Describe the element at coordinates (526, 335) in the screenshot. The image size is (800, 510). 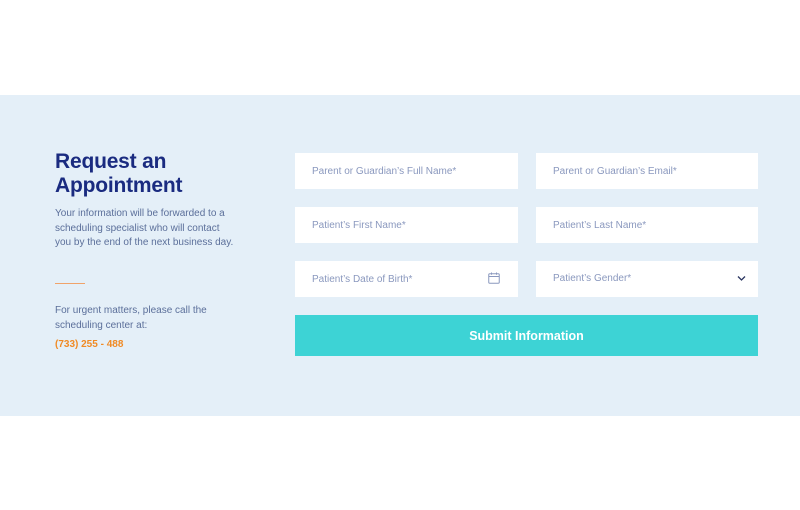
I see `submit-button: Submit Information` at that location.